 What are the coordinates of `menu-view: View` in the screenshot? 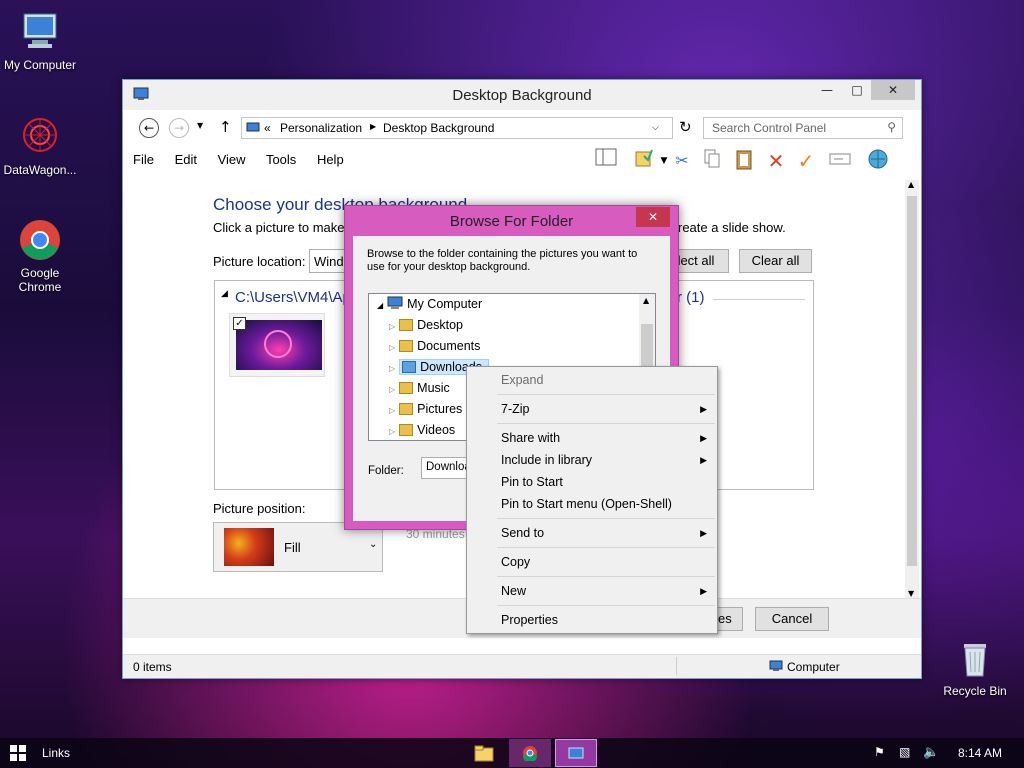 It's located at (232, 159).